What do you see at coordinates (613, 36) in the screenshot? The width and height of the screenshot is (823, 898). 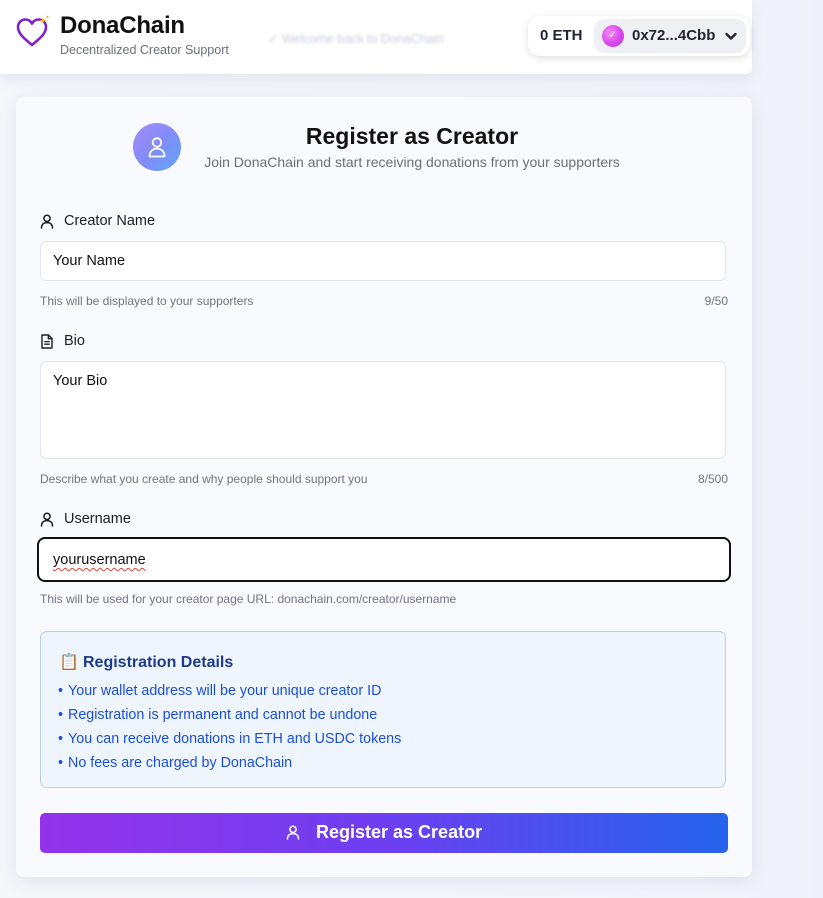 I see `account-avatar: ✓` at bounding box center [613, 36].